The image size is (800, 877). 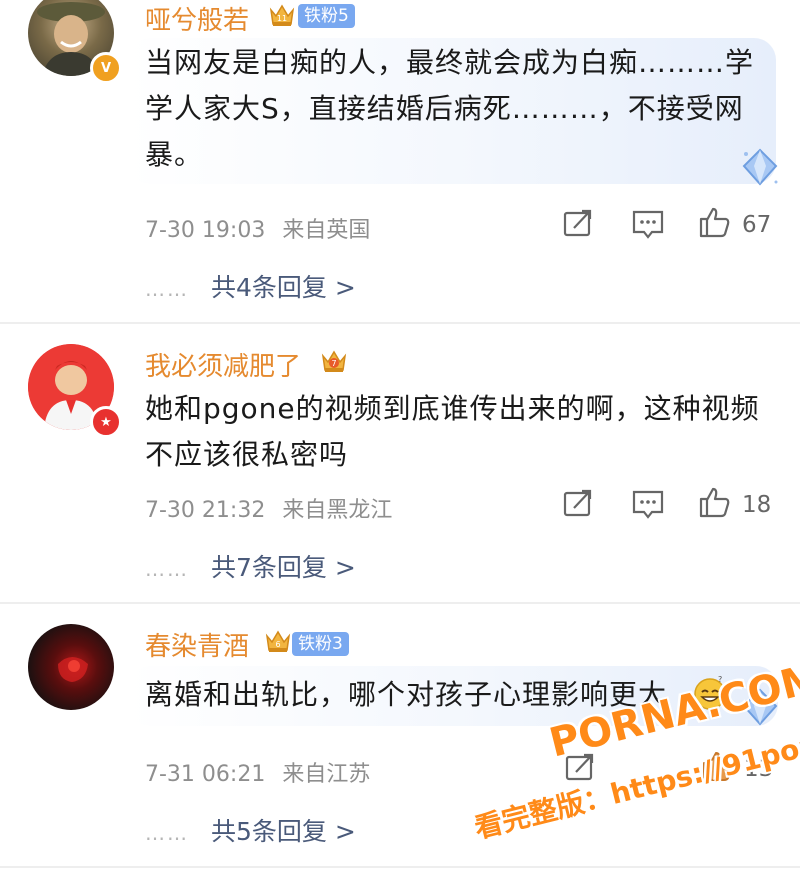 What do you see at coordinates (406, 694) in the screenshot?
I see `comment-text: 离婚和出轨比，哪个对孩子心理影响更大` at bounding box center [406, 694].